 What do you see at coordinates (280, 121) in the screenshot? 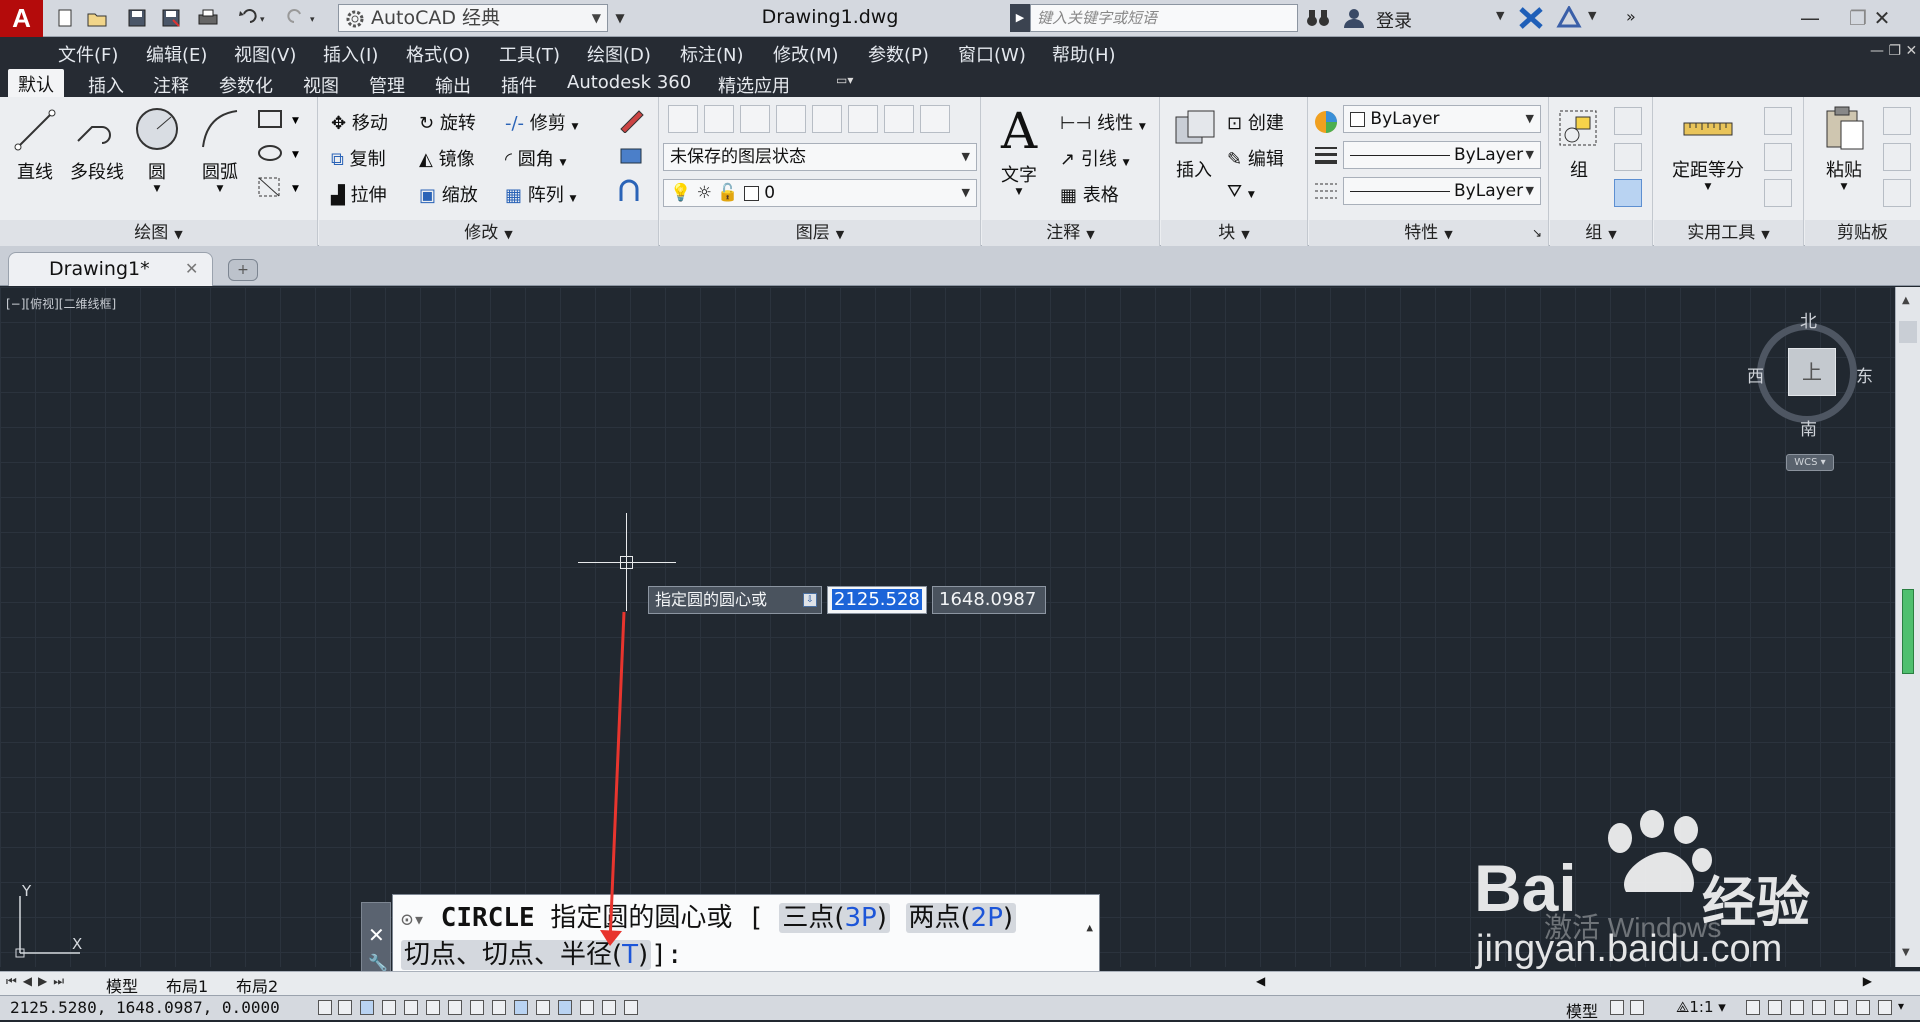
I see `rectangle-icon: ▼` at bounding box center [280, 121].